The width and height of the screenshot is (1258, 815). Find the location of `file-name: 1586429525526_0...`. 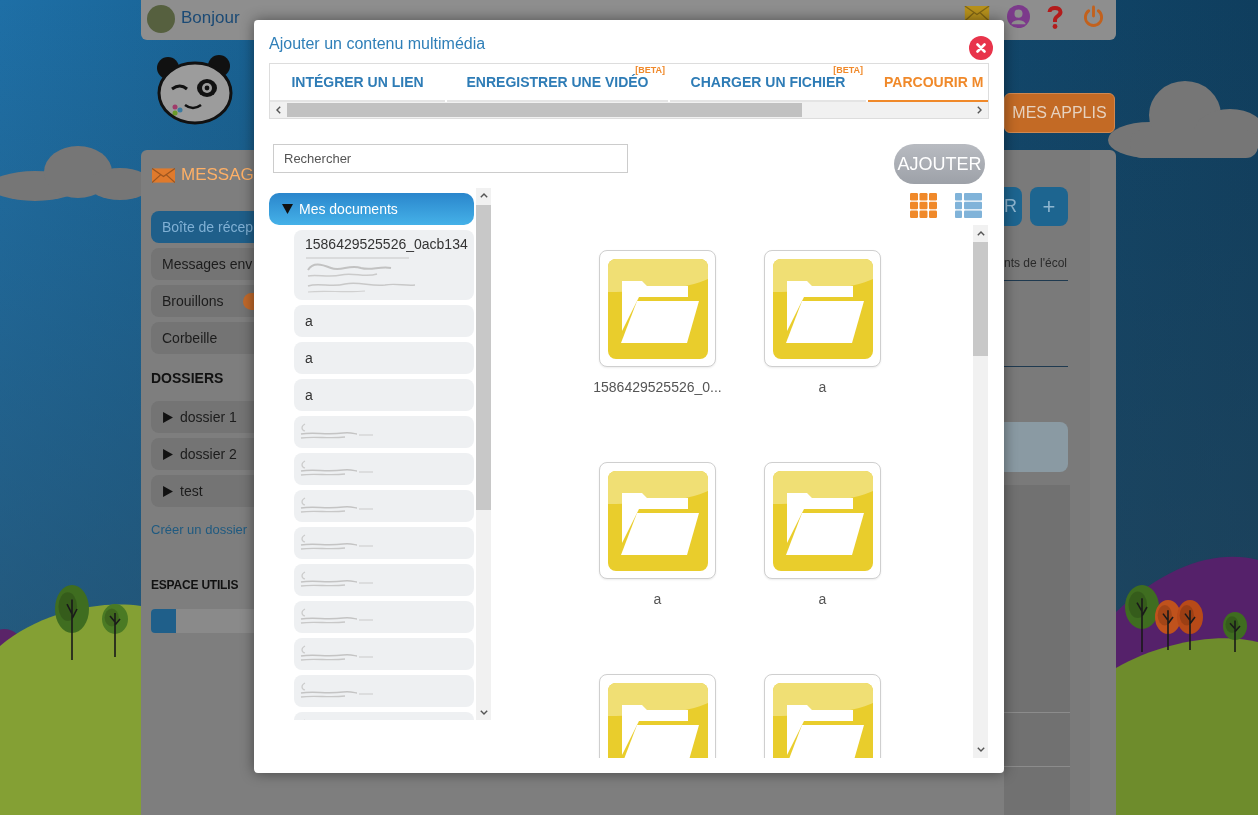

file-name: 1586429525526_0... is located at coordinates (657, 387).